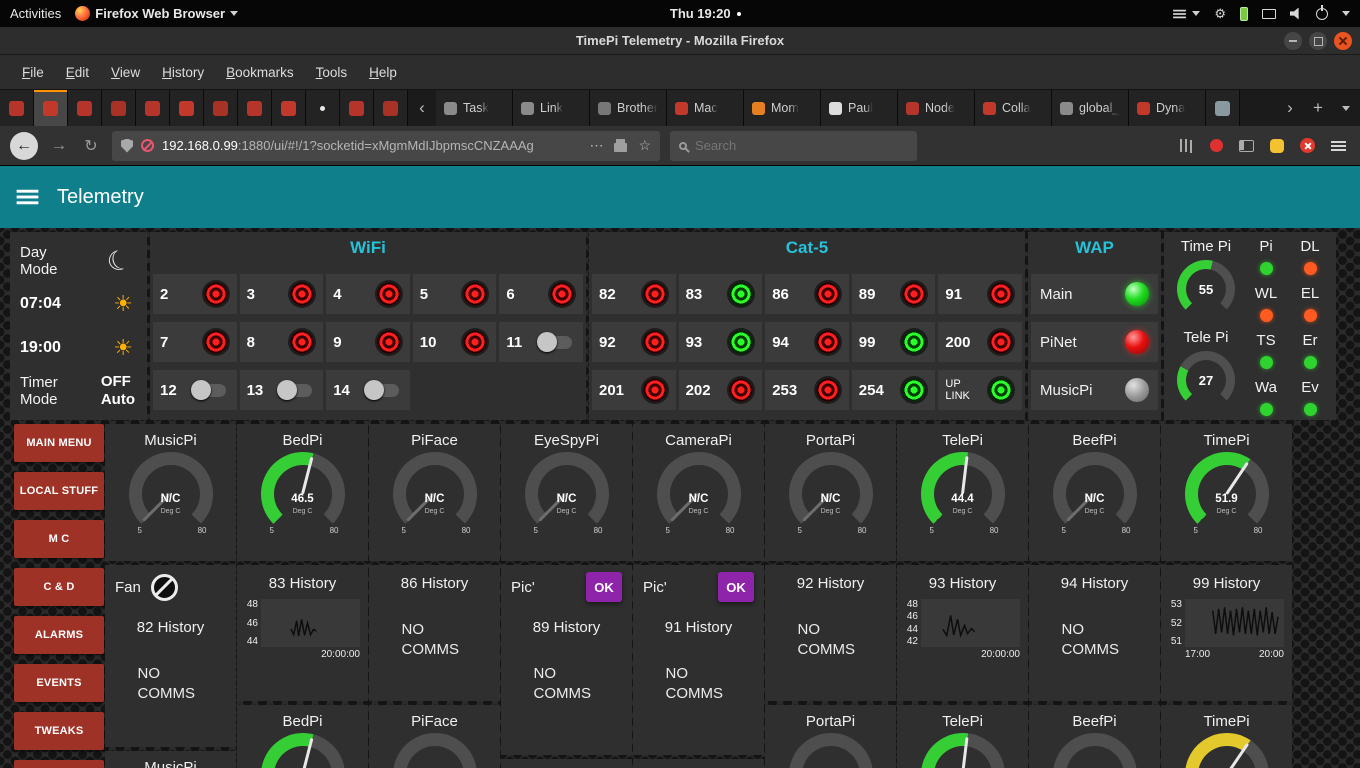  Describe the element at coordinates (91, 146) in the screenshot. I see `reload-button: ↻` at that location.